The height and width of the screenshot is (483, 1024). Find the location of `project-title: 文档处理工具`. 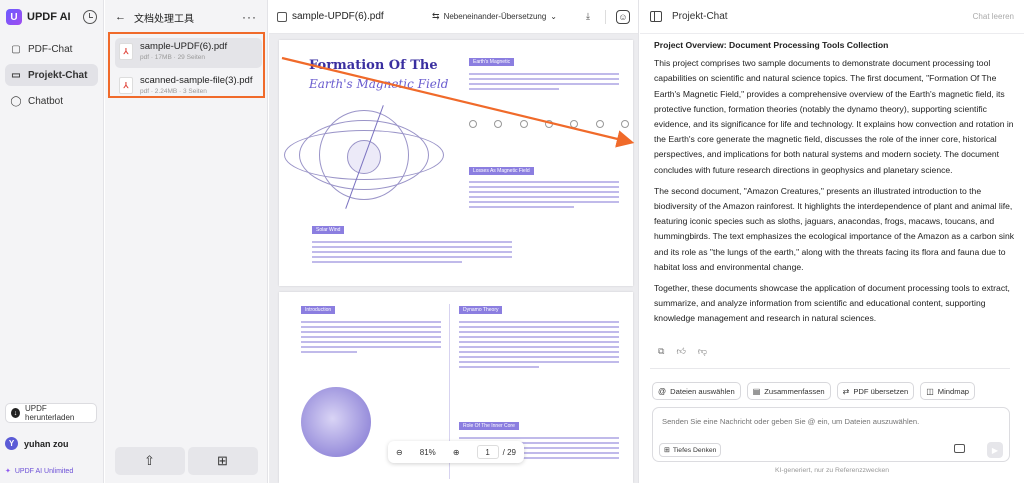

project-title: 文档处理工具 is located at coordinates (164, 19).